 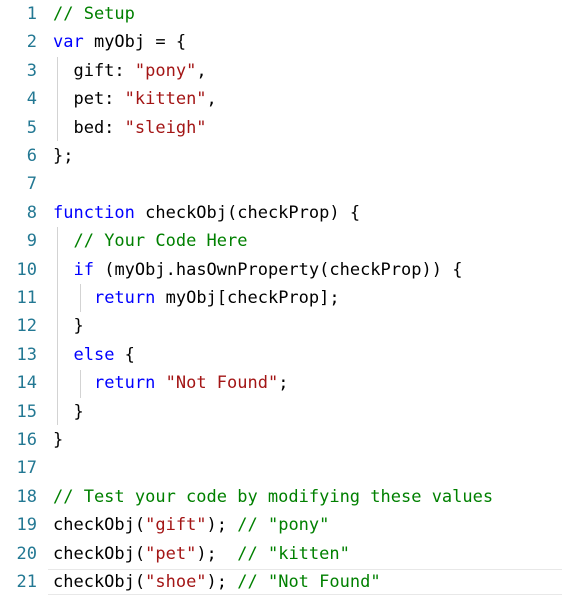 What do you see at coordinates (278, 269) in the screenshot?
I see `code-token-text: (myObj.hasOwnProperty(checkProp)) {` at bounding box center [278, 269].